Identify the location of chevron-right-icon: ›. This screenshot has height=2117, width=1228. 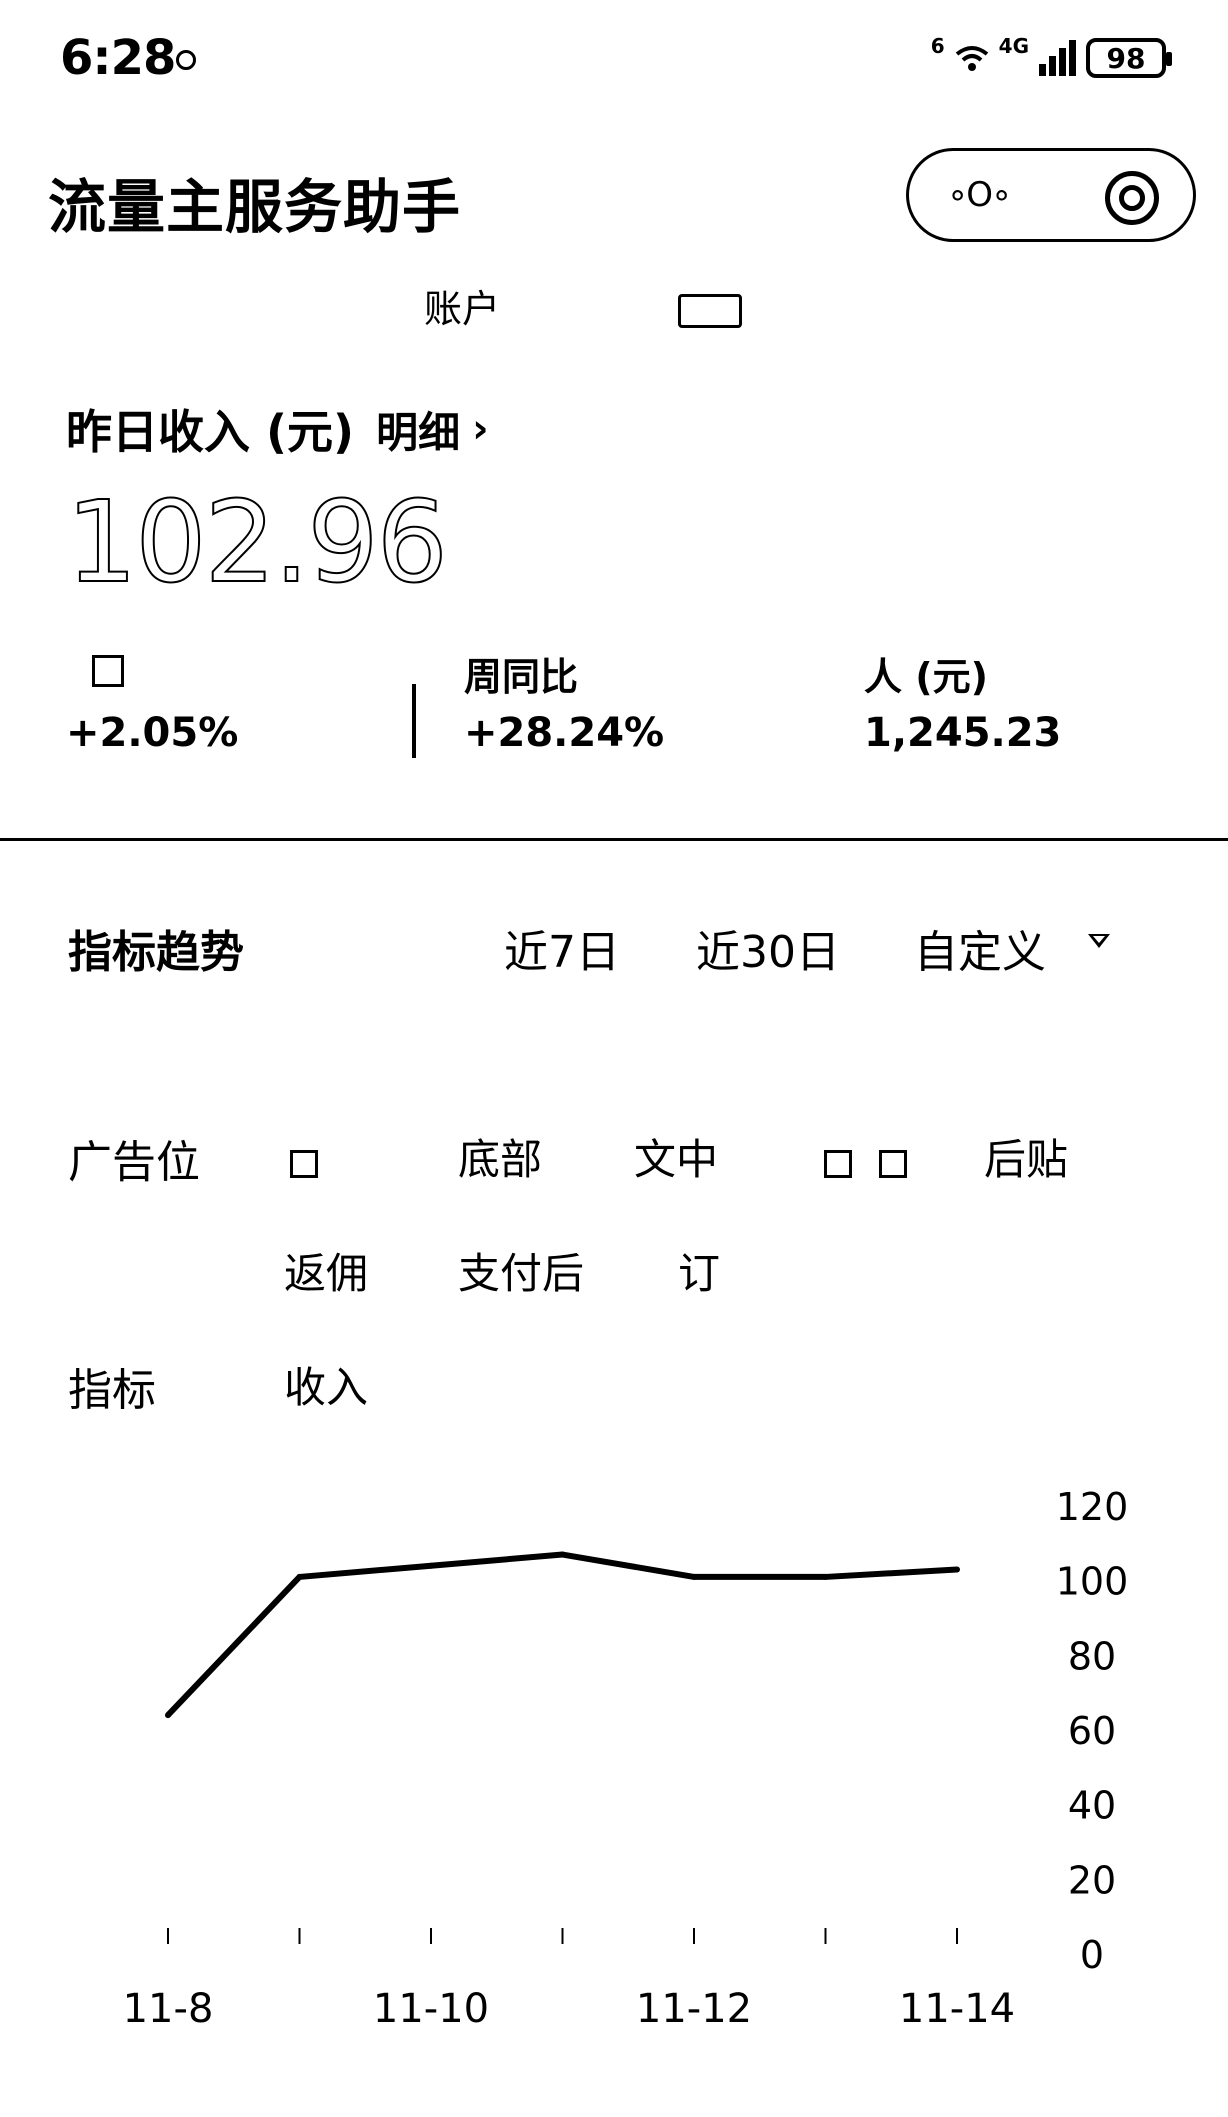
(480, 429).